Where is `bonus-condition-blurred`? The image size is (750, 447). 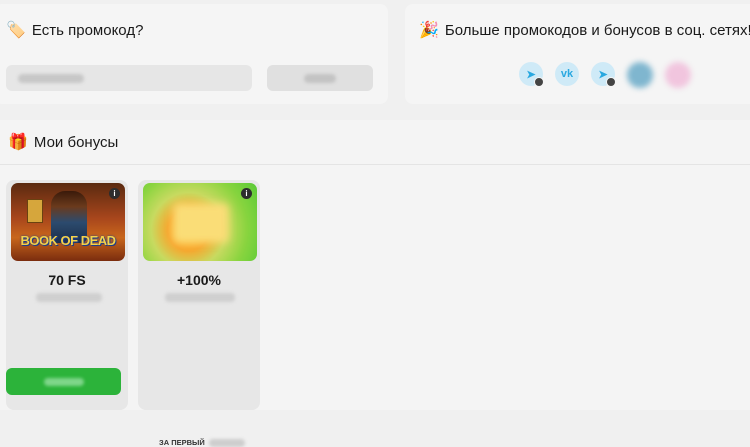 bonus-condition-blurred is located at coordinates (226, 442).